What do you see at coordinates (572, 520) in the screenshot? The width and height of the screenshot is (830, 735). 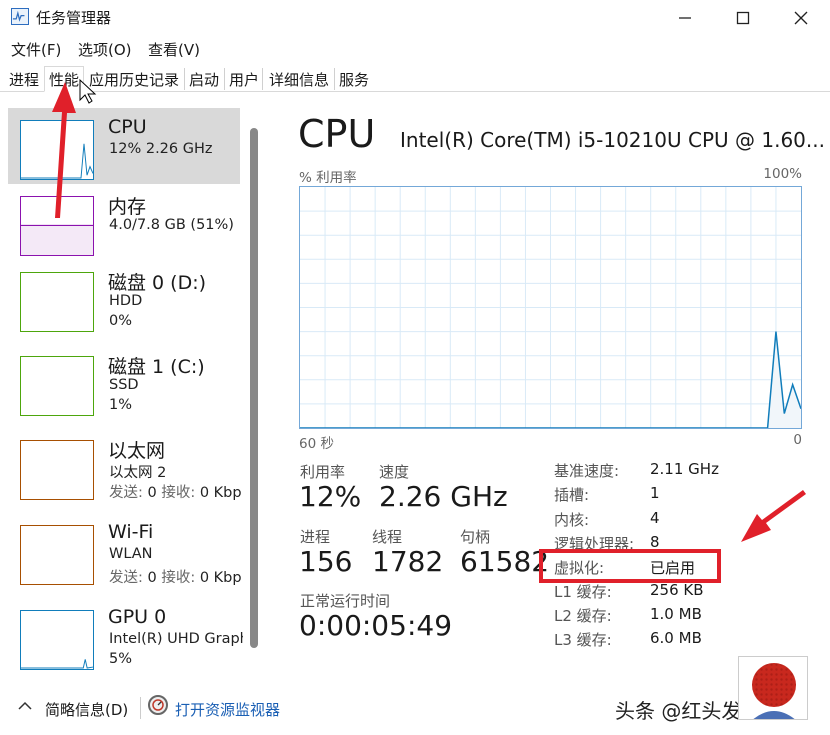 I see `cores-label: 内核:` at bounding box center [572, 520].